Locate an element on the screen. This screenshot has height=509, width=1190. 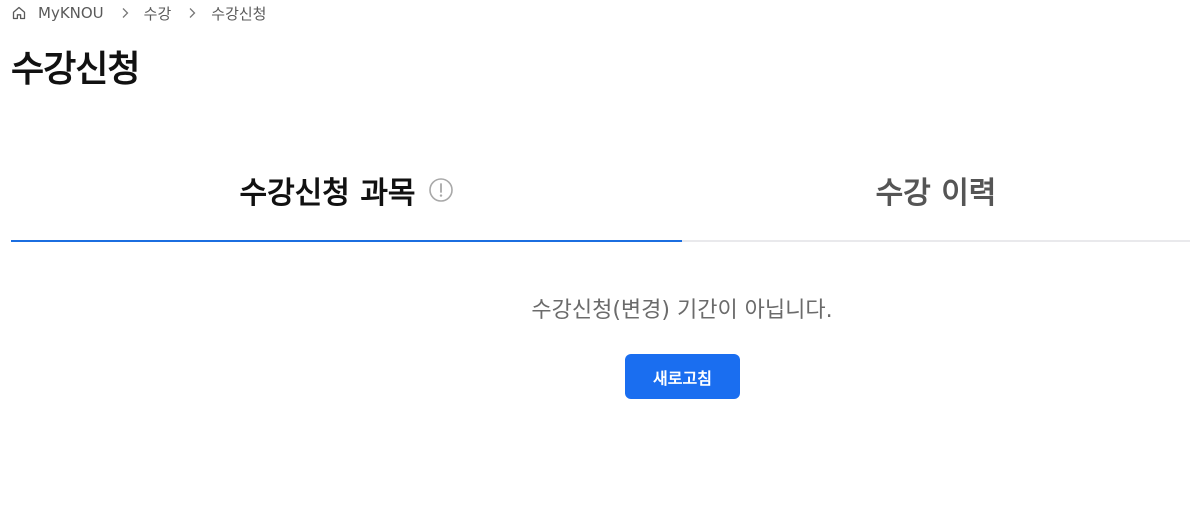
tab-label: 수강 이력 is located at coordinates (936, 193).